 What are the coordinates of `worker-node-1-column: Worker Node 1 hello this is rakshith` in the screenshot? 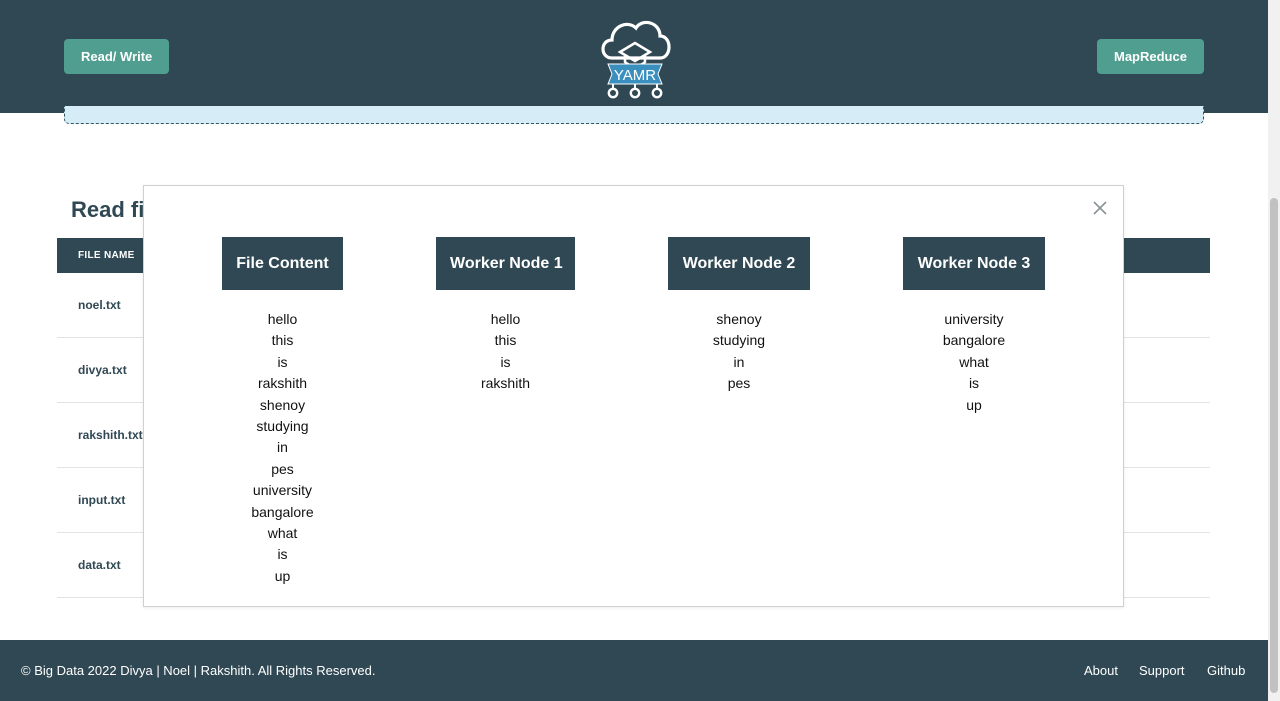 It's located at (505, 316).